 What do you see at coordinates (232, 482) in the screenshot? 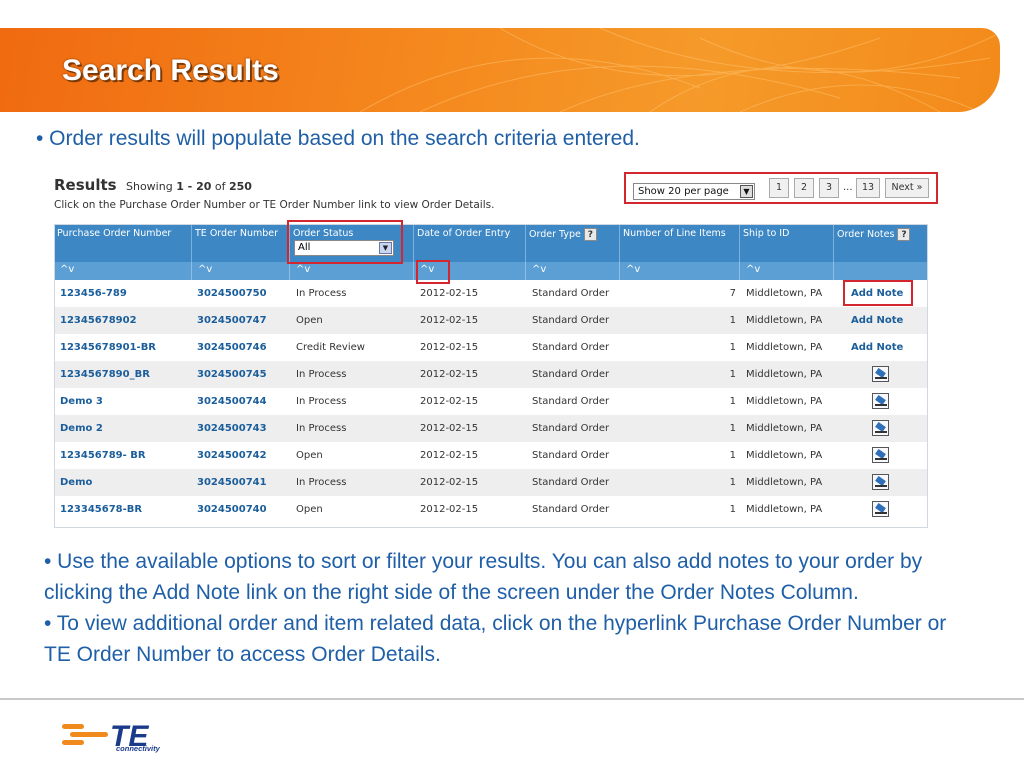
I see `te-order-number-link: 3024500741` at bounding box center [232, 482].